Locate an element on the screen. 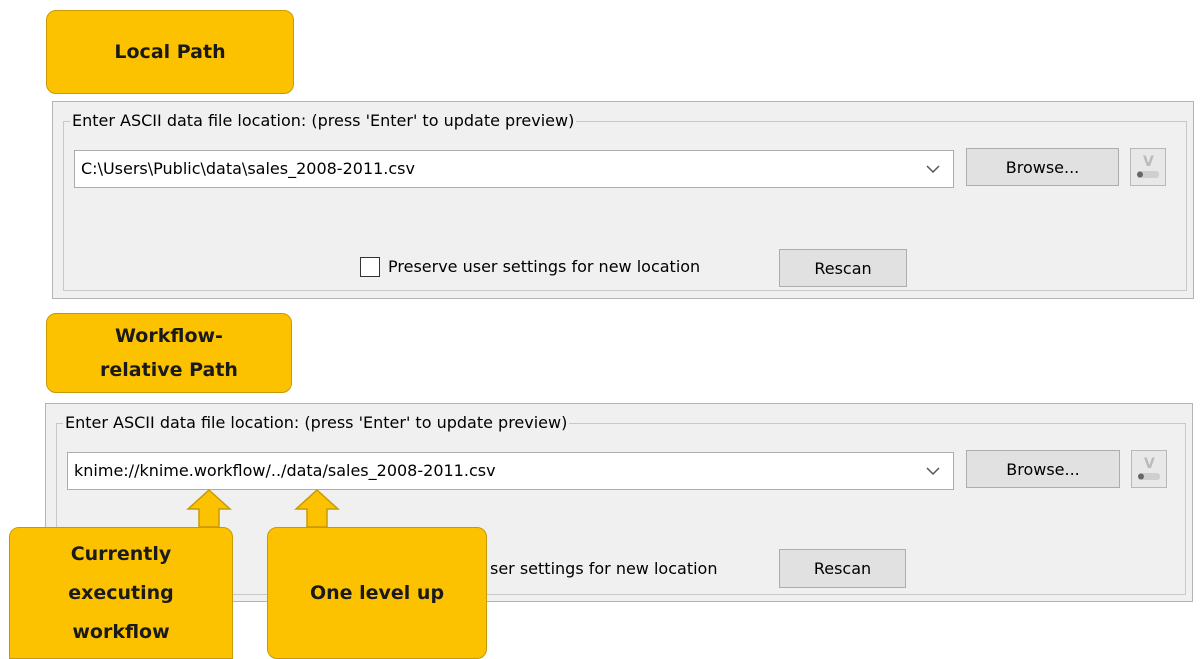  one-level-up-label: One level up is located at coordinates (377, 592).